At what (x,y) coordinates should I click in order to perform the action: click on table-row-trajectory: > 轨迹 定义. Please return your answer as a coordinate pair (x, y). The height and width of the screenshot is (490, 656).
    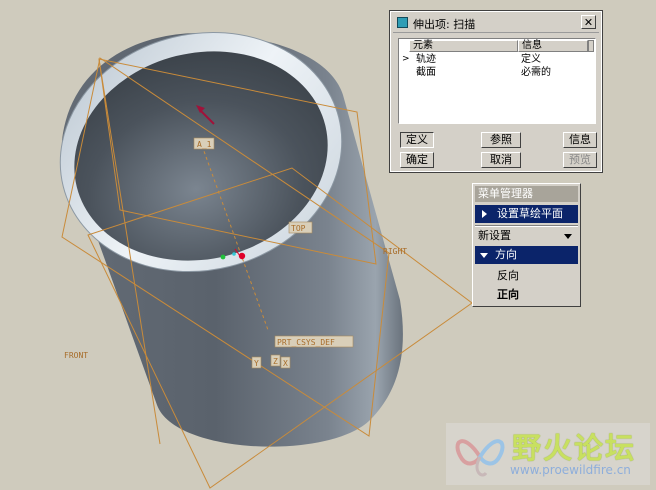
    Looking at the image, I should click on (497, 59).